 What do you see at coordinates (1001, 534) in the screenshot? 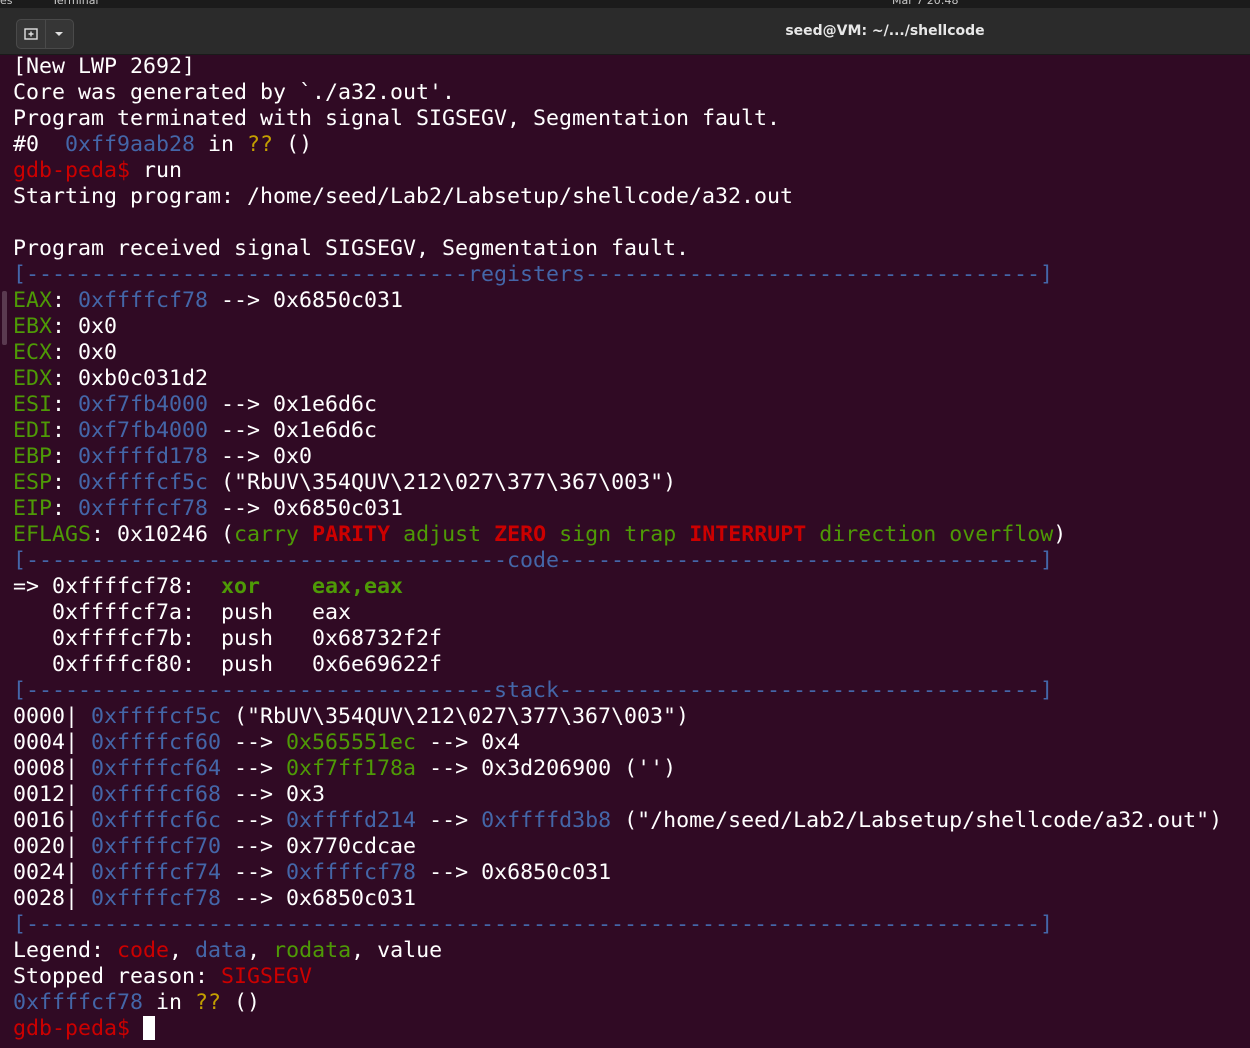
I see `terminal-text: overflow` at bounding box center [1001, 534].